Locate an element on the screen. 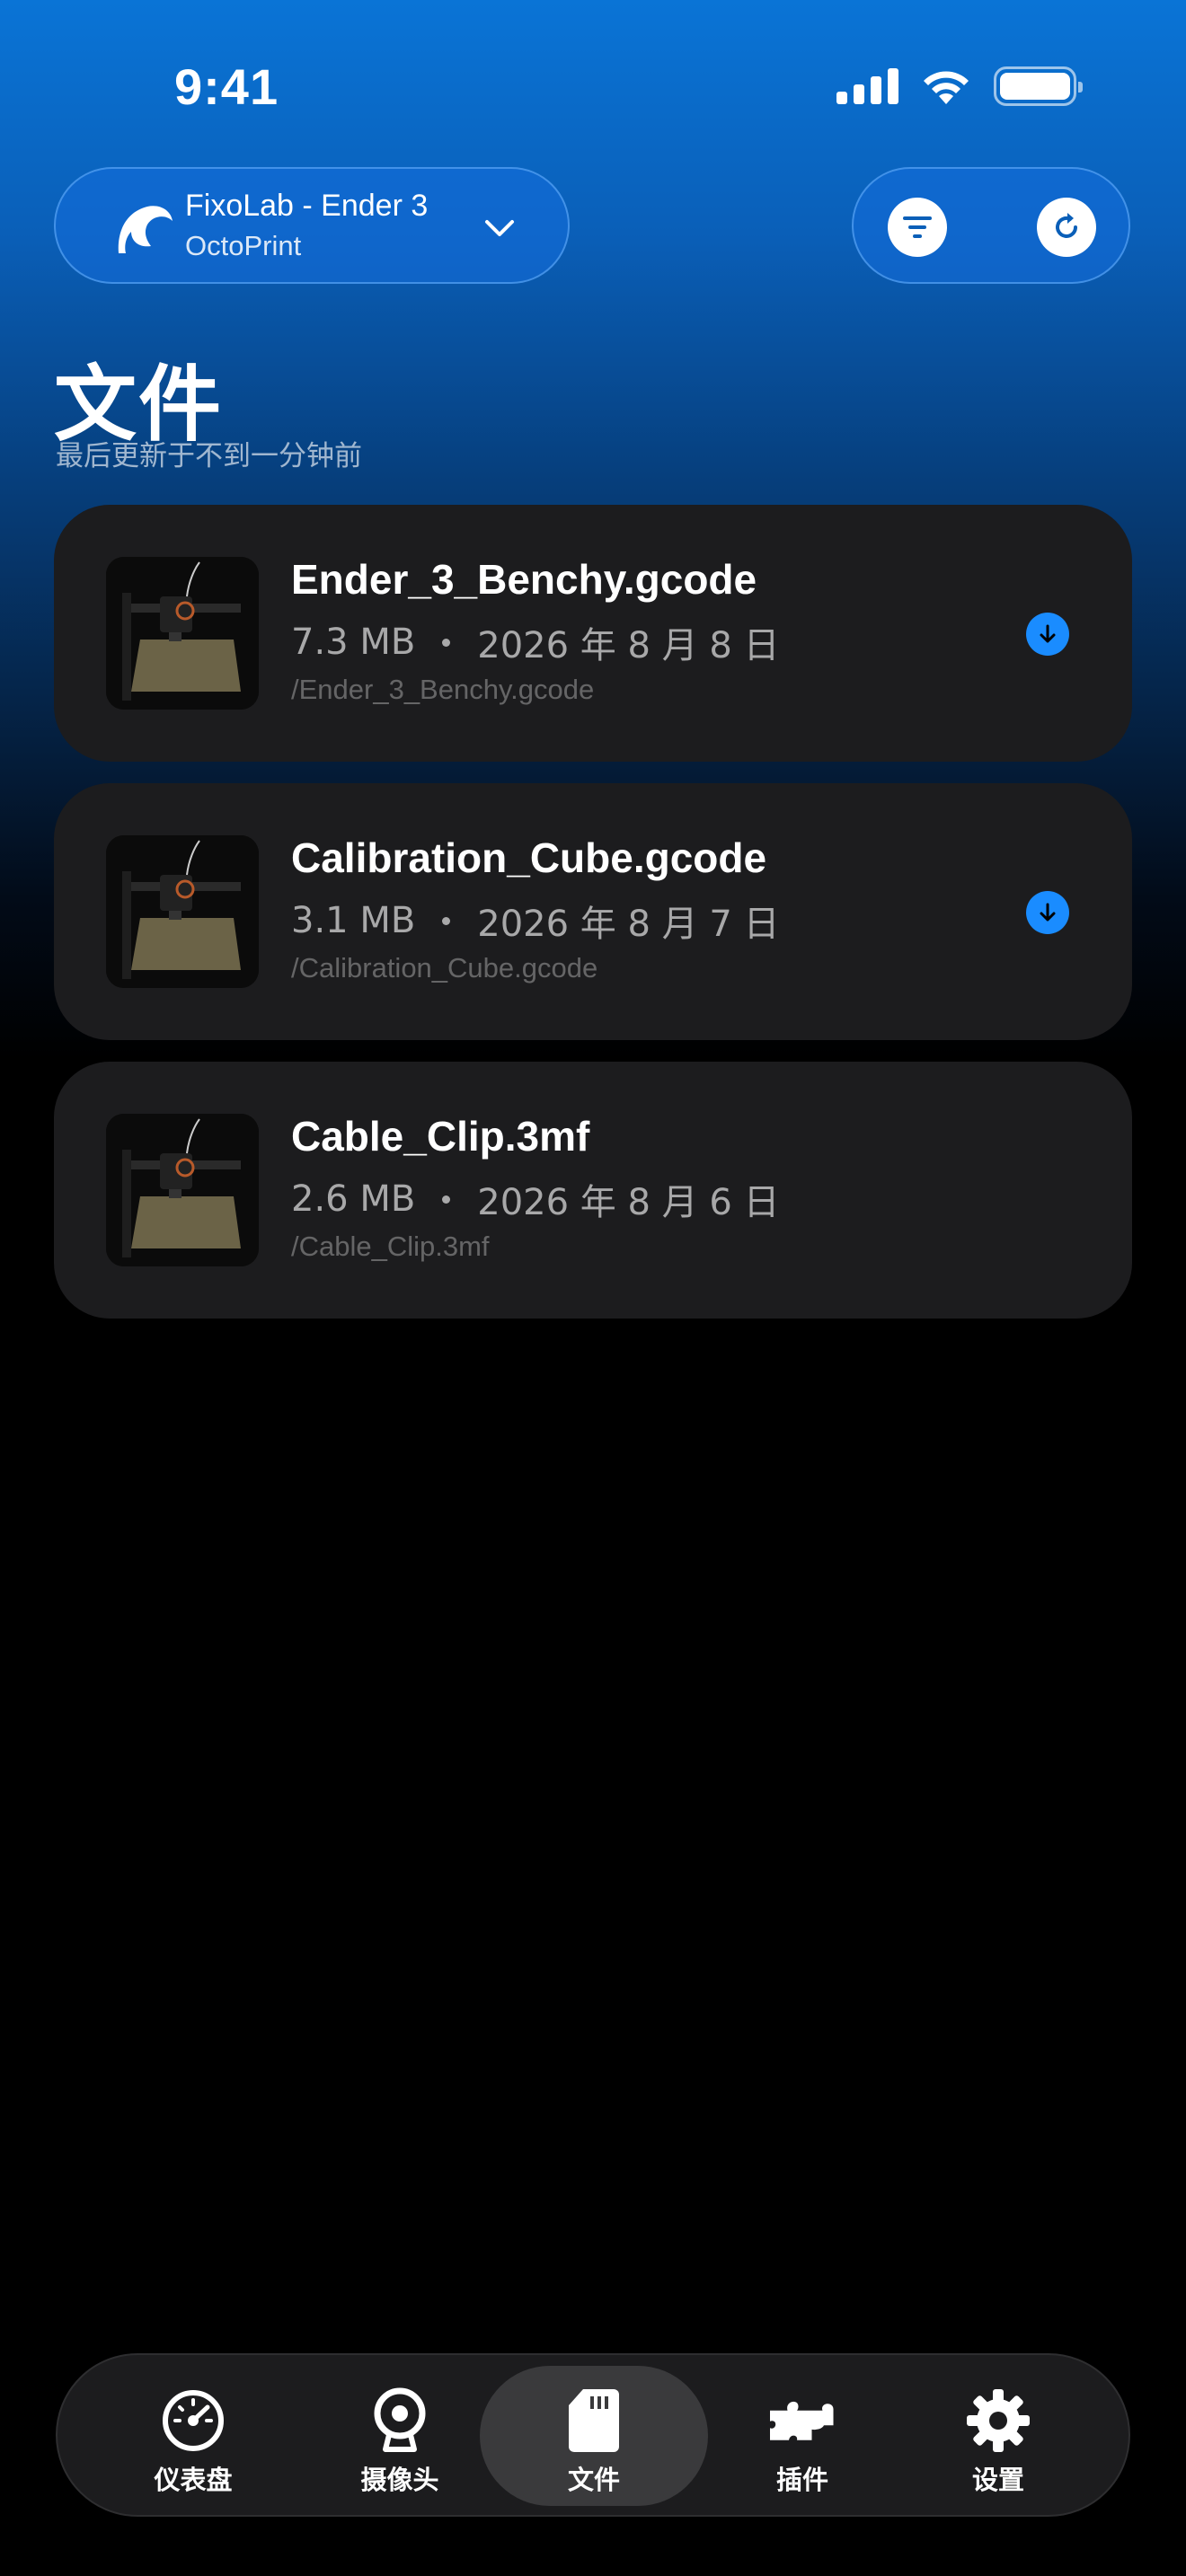  file-date: 2026 年 8 月 7 日 is located at coordinates (628, 924).